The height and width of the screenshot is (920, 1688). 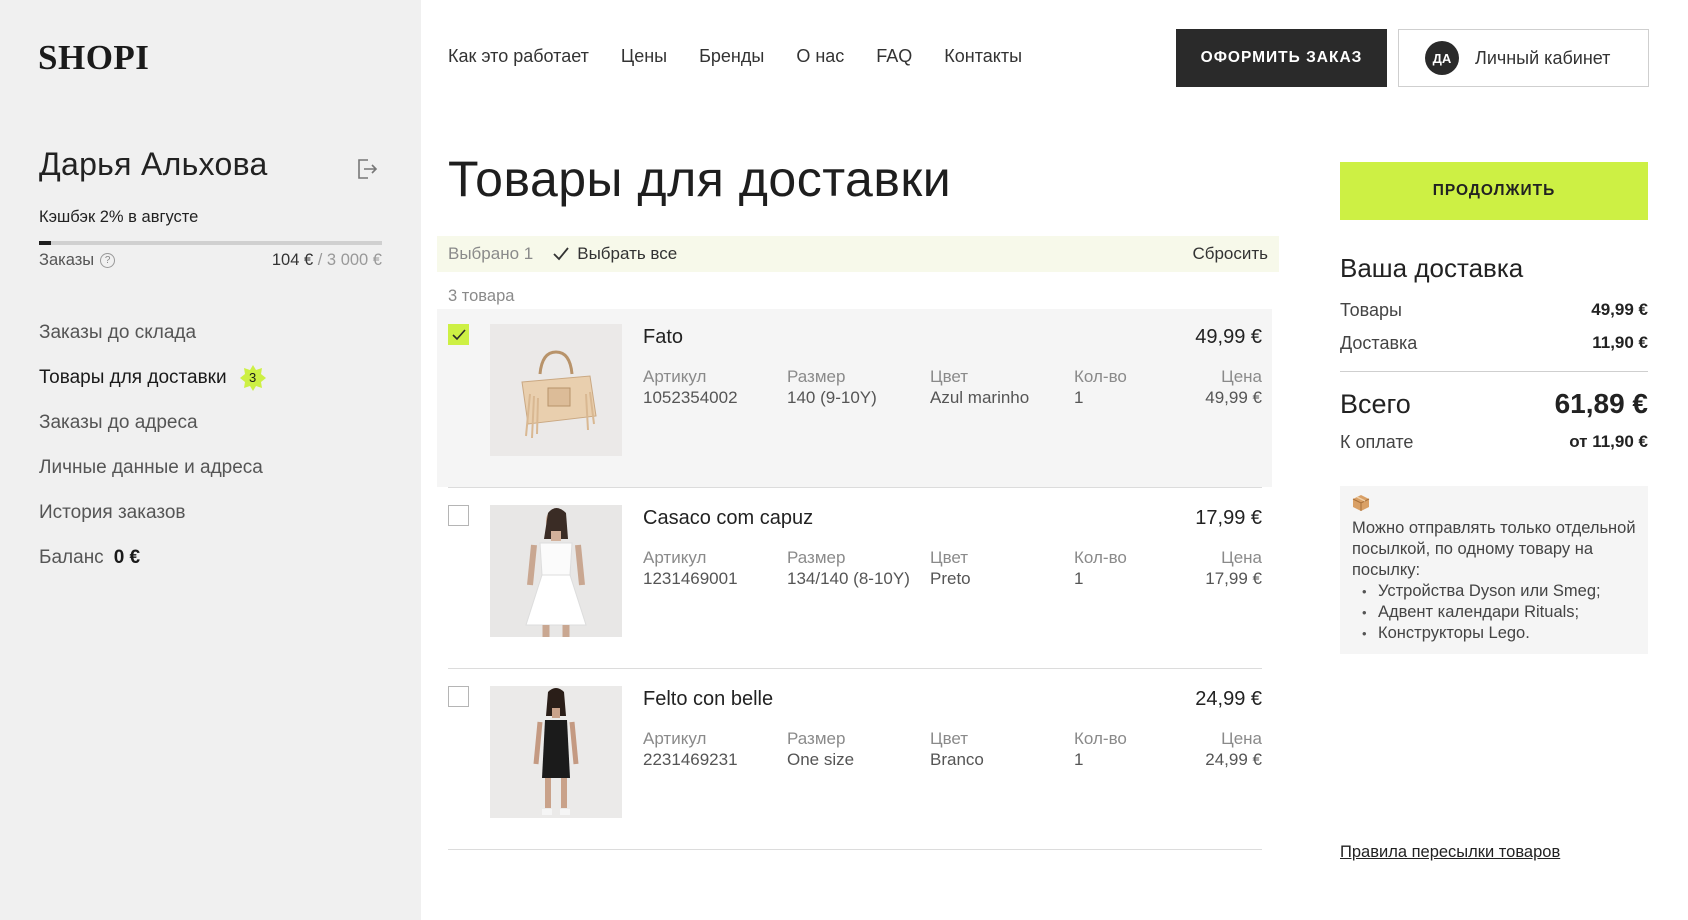 I want to click on size-value: One size, so click(x=821, y=759).